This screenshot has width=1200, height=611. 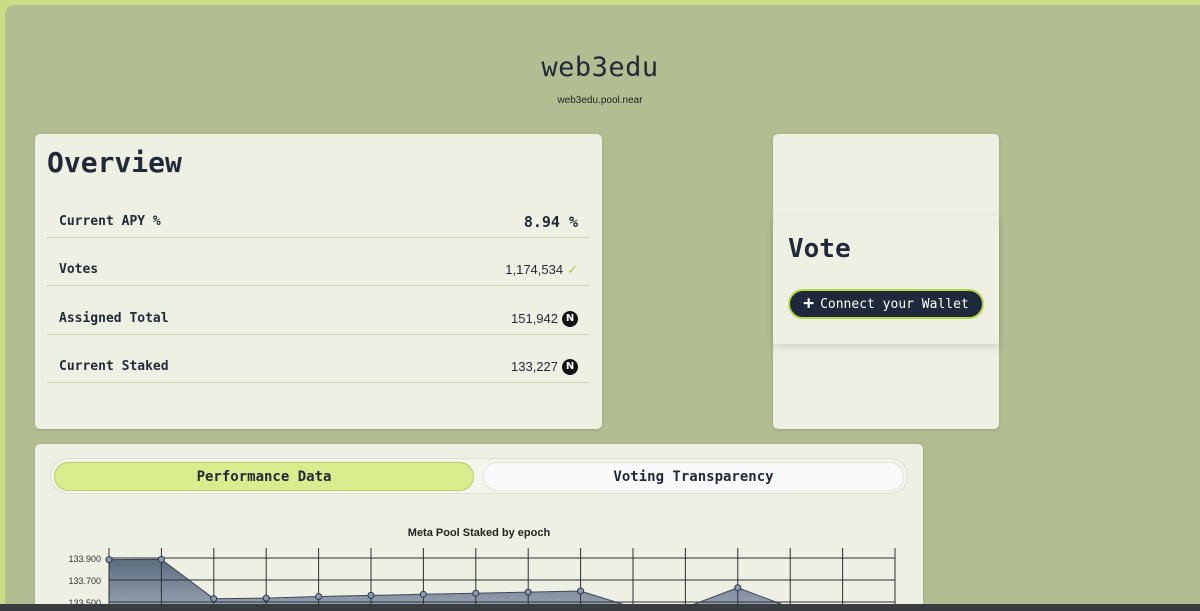 I want to click on site-subtitle: web3edu.pool.near, so click(x=600, y=100).